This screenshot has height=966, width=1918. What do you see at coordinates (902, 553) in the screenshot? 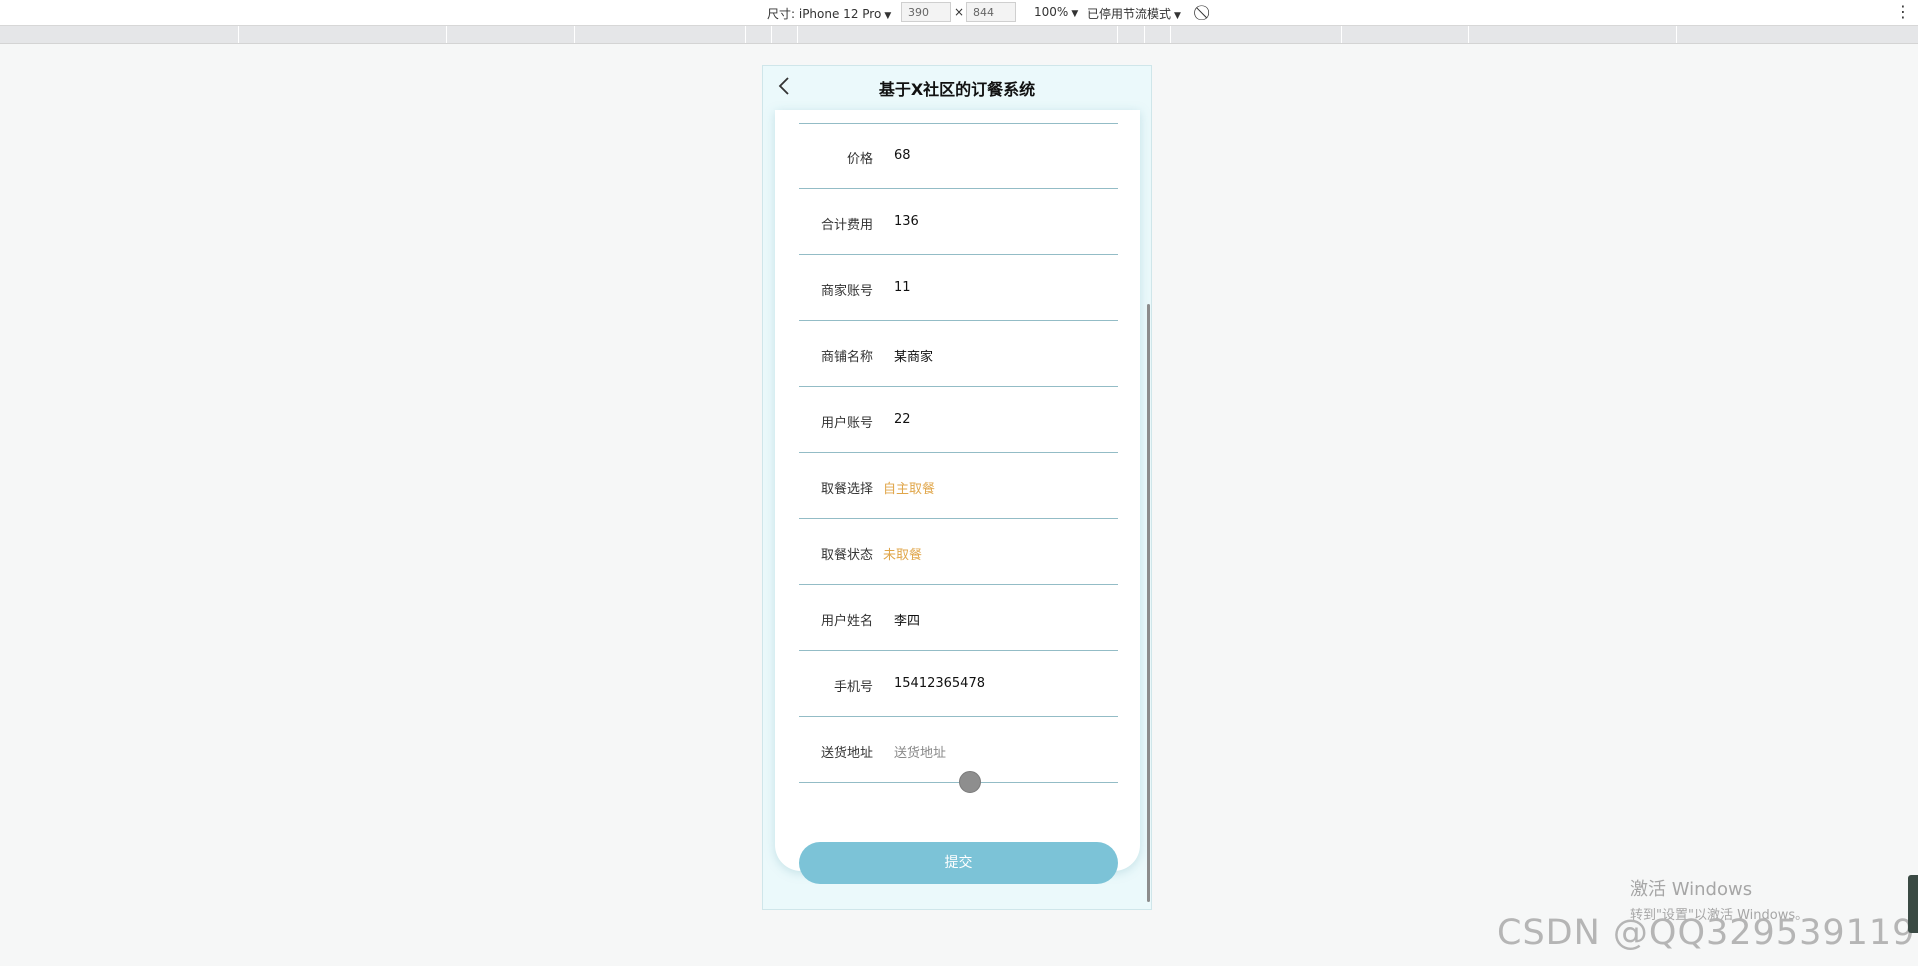
I see `pickup-status-select: 未取餐` at bounding box center [902, 553].